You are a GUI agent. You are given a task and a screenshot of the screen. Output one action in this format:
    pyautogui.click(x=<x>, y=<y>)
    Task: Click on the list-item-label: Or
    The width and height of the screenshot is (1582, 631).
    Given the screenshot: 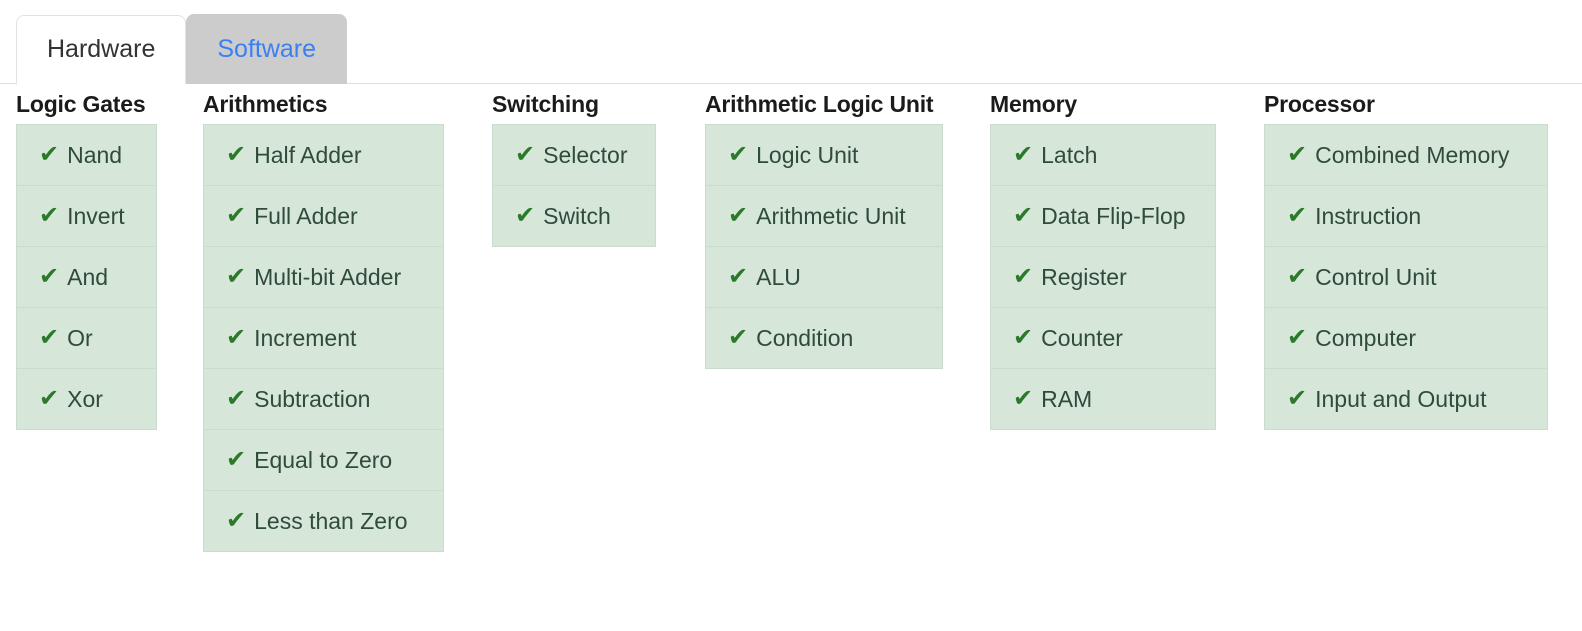 What is the action you would take?
    pyautogui.click(x=80, y=337)
    